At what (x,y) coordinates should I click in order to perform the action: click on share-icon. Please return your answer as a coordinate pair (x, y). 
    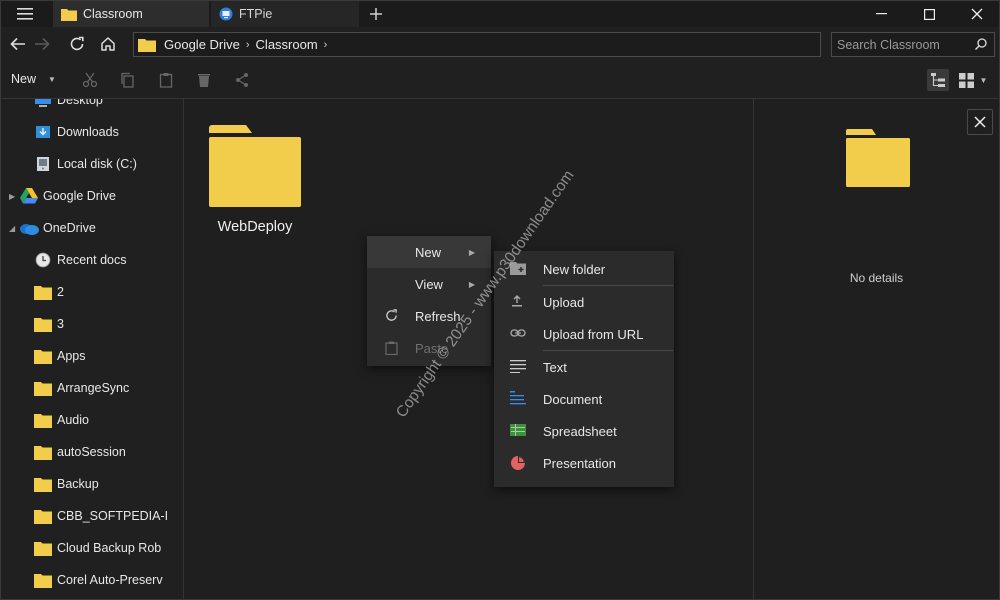
    Looking at the image, I should click on (242, 80).